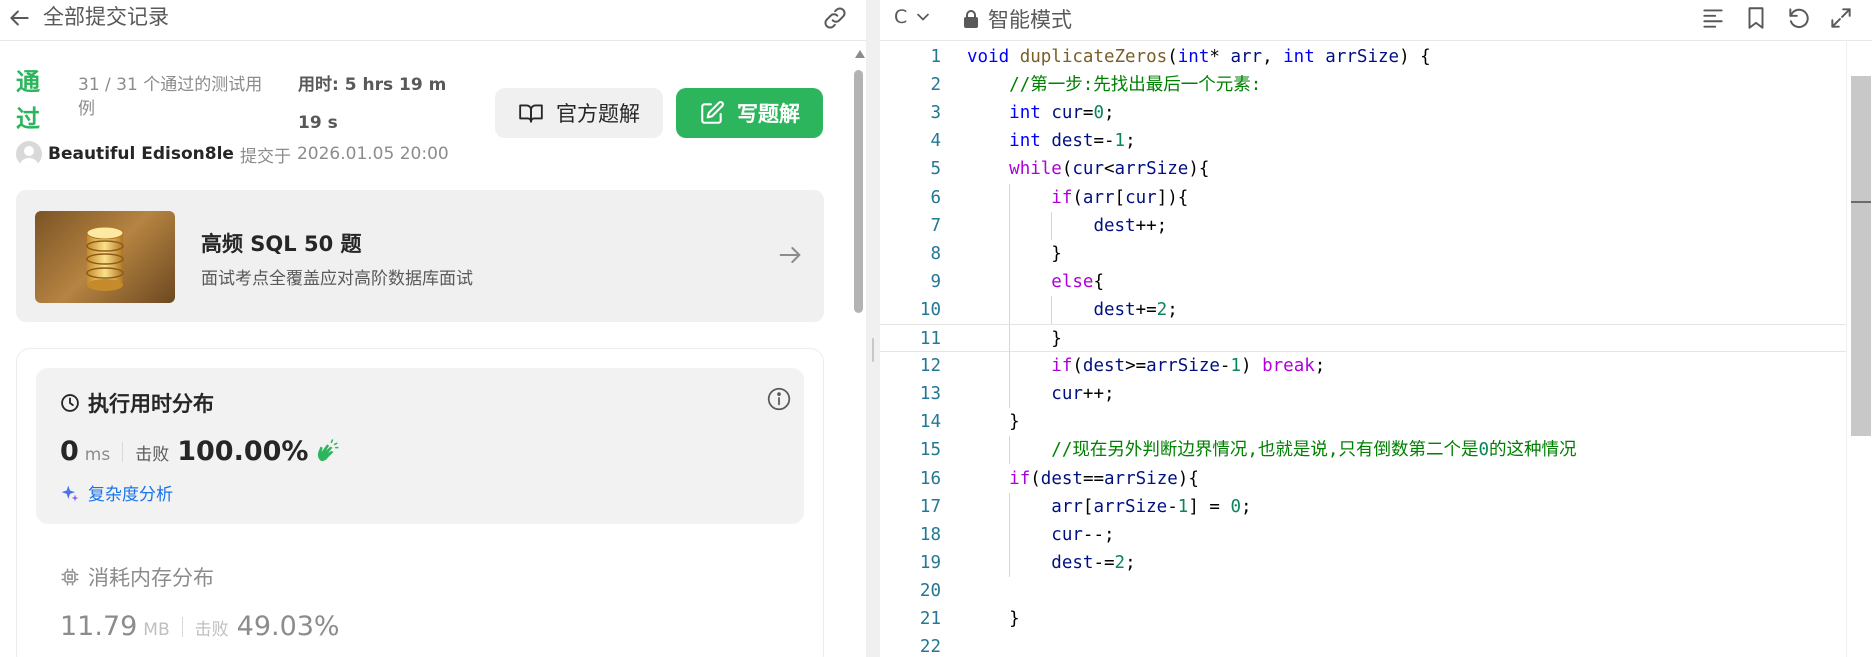 This screenshot has width=1872, height=657. Describe the element at coordinates (200, 626) in the screenshot. I see `memory-values: 11.79 MB 击败 49.03%` at that location.